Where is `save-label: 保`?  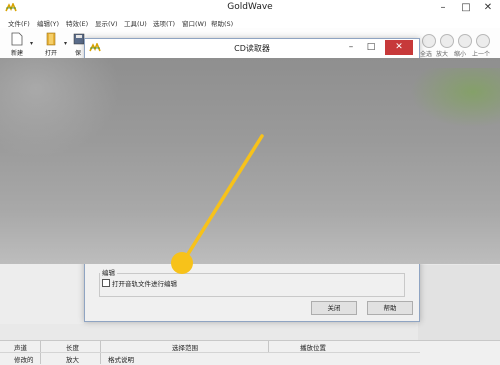
save-label: 保 is located at coordinates (77, 53).